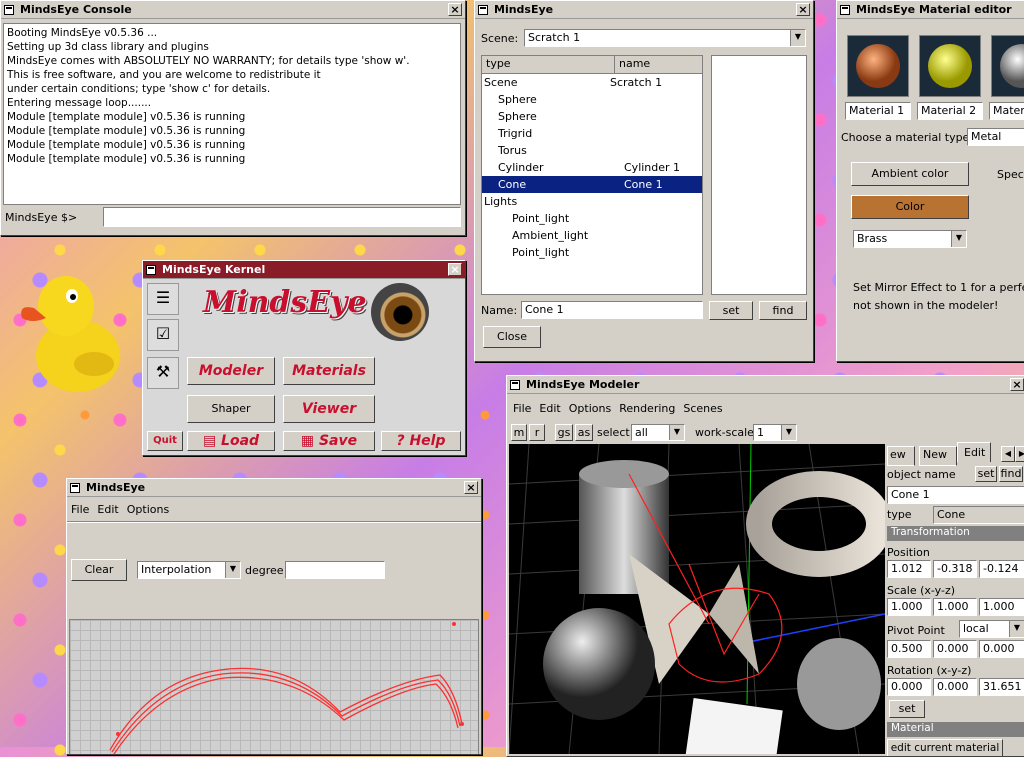  Describe the element at coordinates (955, 607) in the screenshot. I see `scale-y: 1.000` at that location.